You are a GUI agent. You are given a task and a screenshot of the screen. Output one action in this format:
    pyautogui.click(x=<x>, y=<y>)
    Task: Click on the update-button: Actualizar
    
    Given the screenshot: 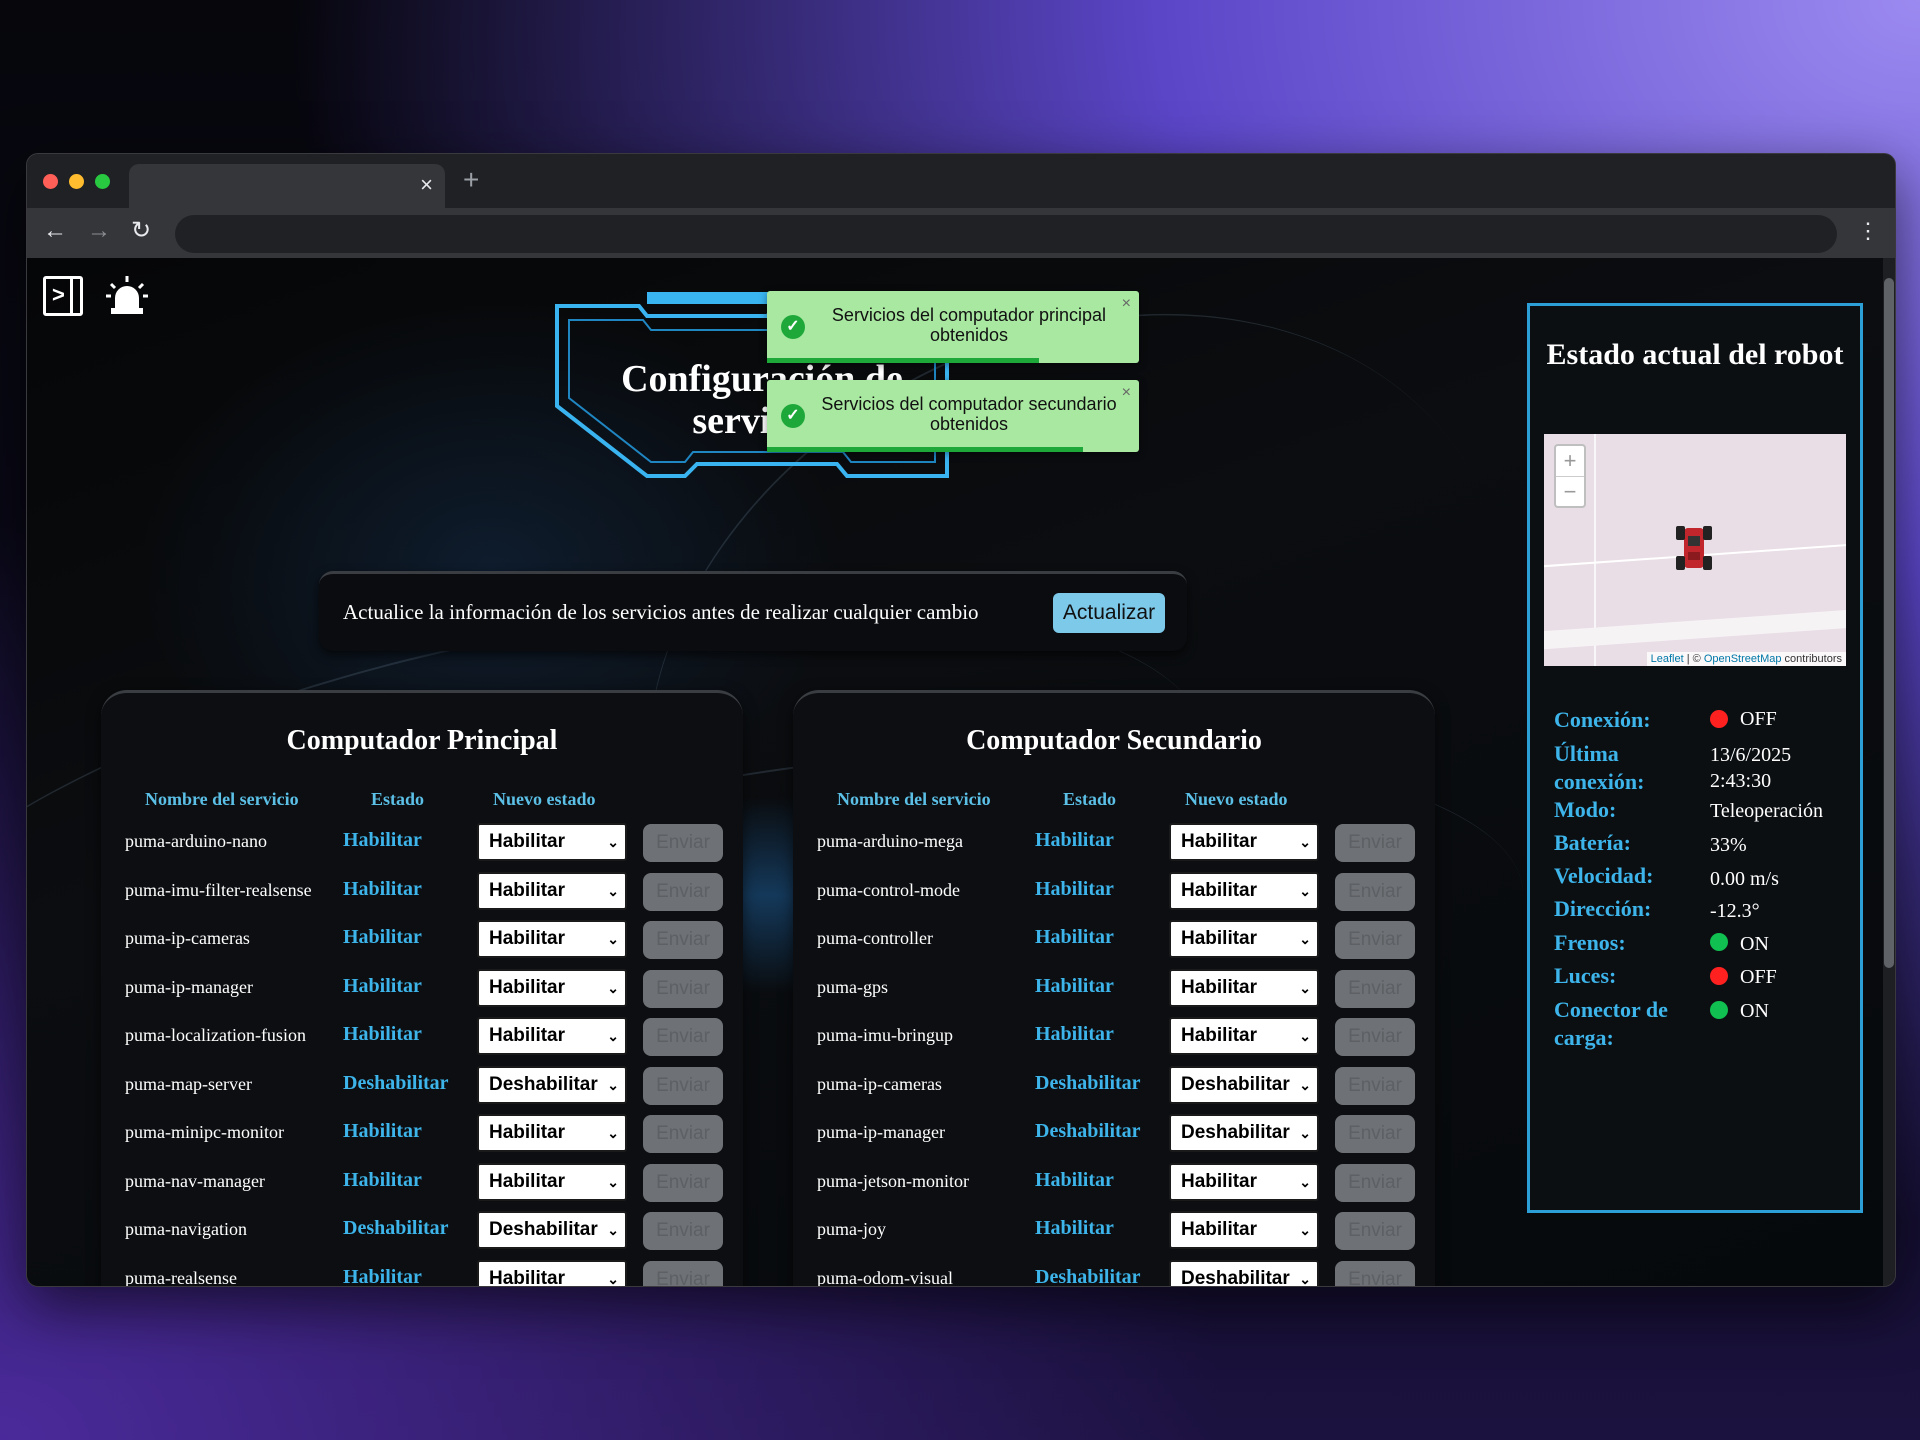 What is the action you would take?
    pyautogui.click(x=1109, y=613)
    